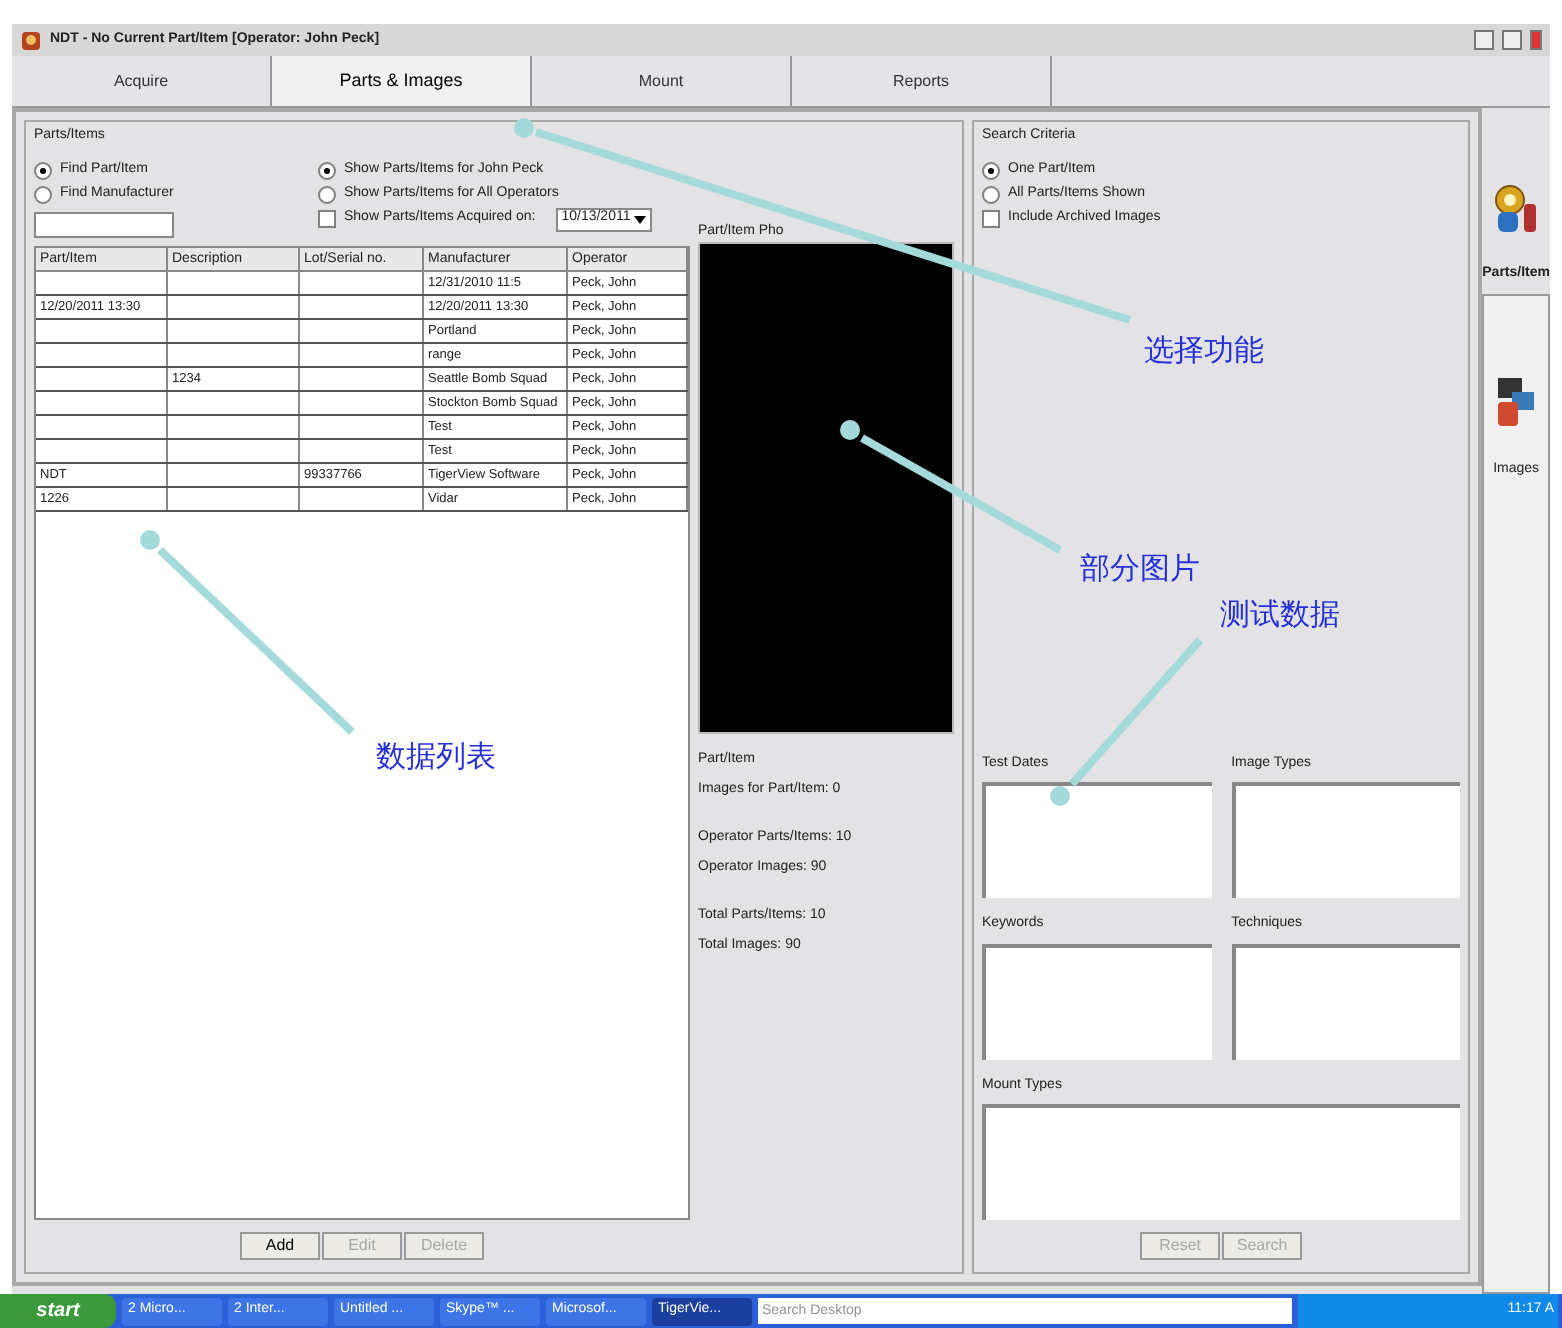  Describe the element at coordinates (280, 1246) in the screenshot. I see `action-button: Add` at that location.